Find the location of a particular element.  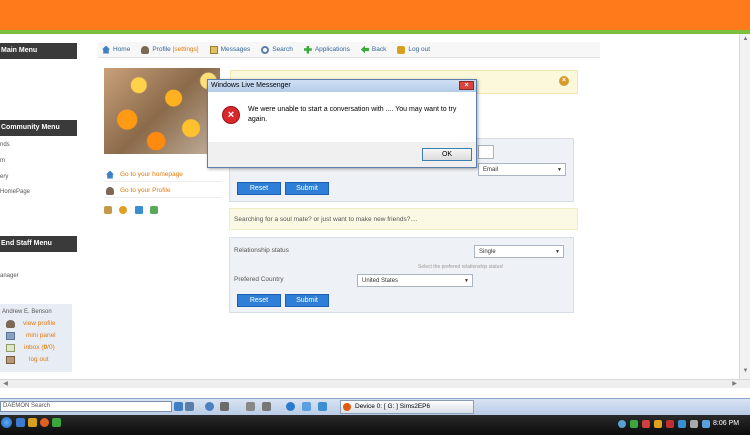

profile-person-icon is located at coordinates (10, 324).